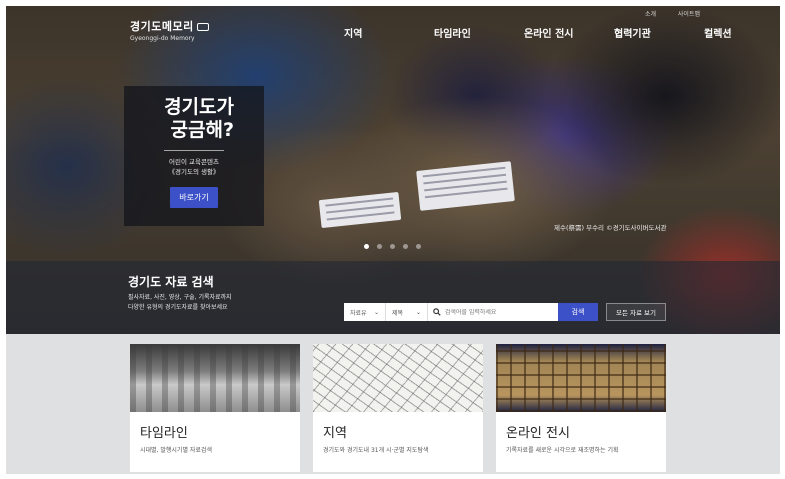 This screenshot has width=785, height=479. What do you see at coordinates (194, 167) in the screenshot?
I see `promo-subtitle: 어린이 교육콘텐츠 《경기도의 생활》` at bounding box center [194, 167].